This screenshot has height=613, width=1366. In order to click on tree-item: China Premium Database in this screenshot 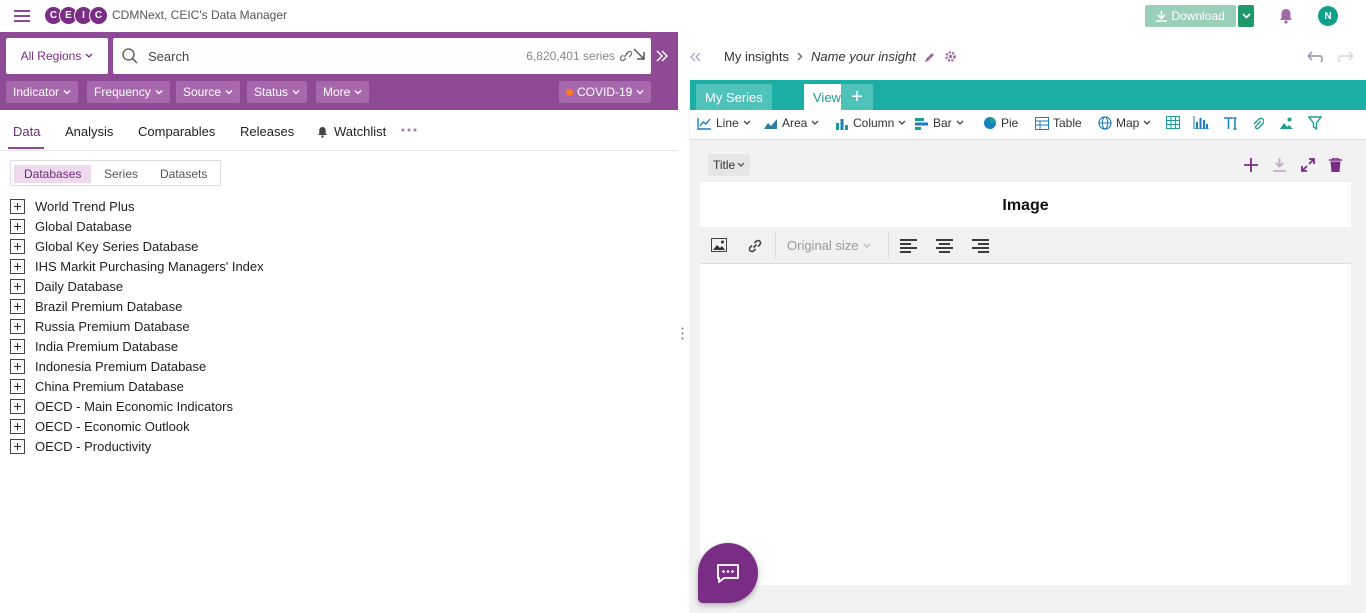, I will do `click(97, 386)`.